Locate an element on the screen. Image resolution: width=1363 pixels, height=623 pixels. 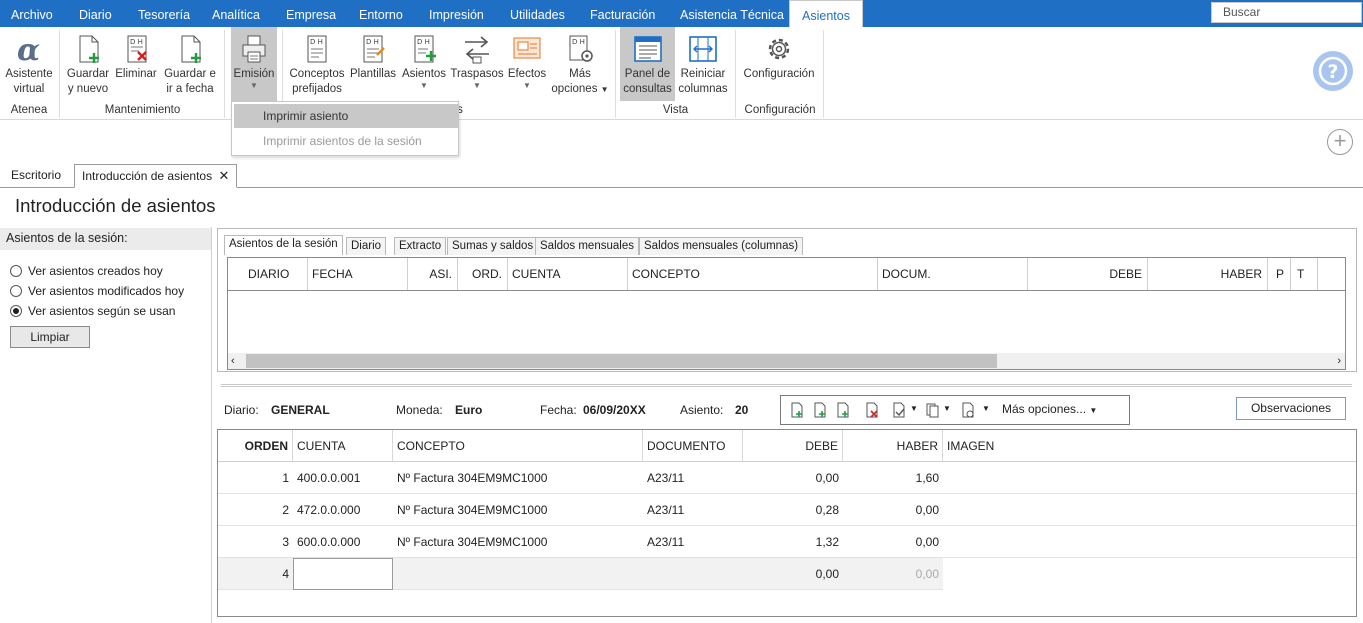
menu-tab-utilidades: Utilidades is located at coordinates (537, 13).